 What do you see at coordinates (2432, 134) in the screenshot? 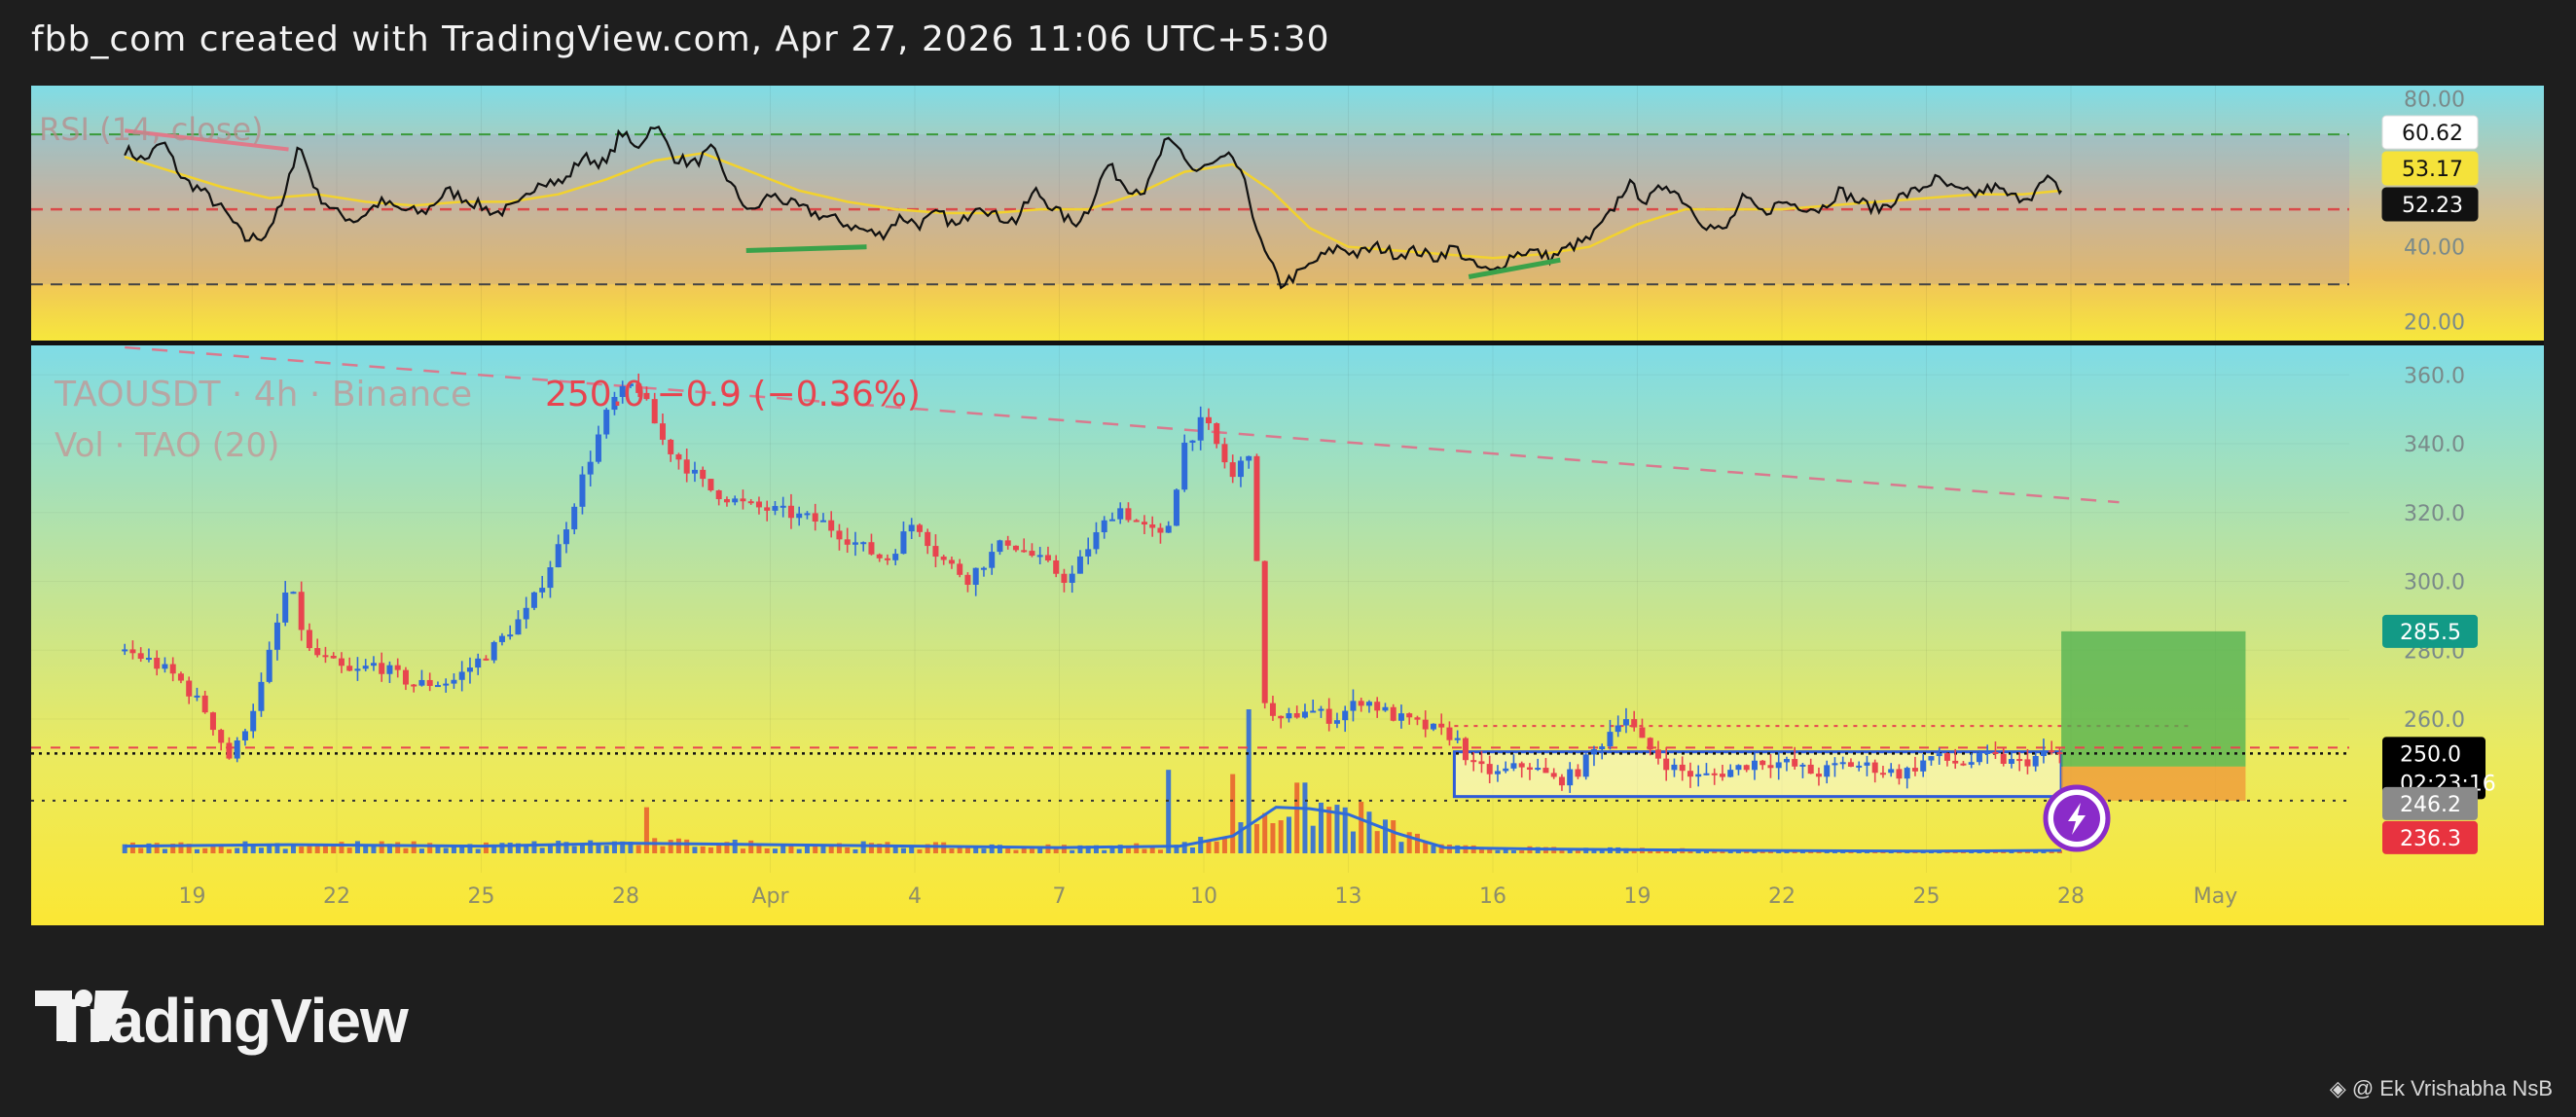
I see `rsi-value-badge-text: 60.62` at bounding box center [2432, 134].